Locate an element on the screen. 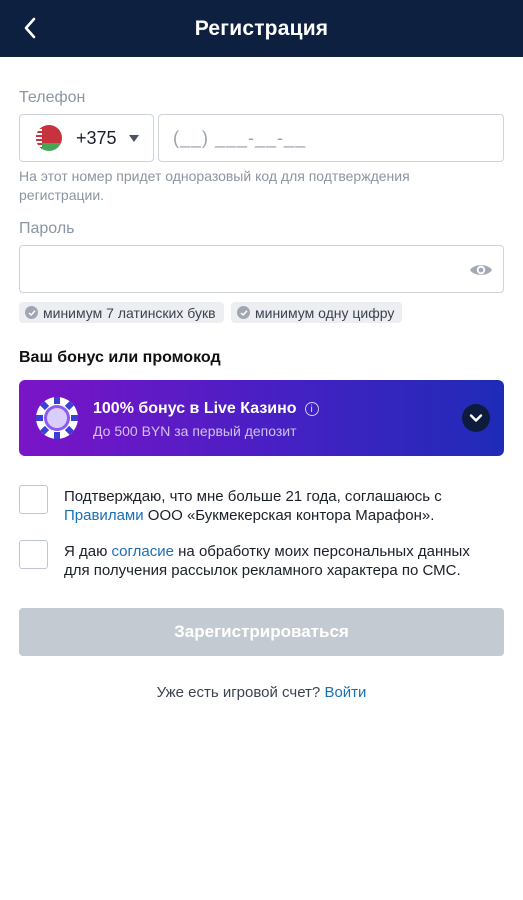 This screenshot has height=900, width=523. password-field-container is located at coordinates (261, 269).